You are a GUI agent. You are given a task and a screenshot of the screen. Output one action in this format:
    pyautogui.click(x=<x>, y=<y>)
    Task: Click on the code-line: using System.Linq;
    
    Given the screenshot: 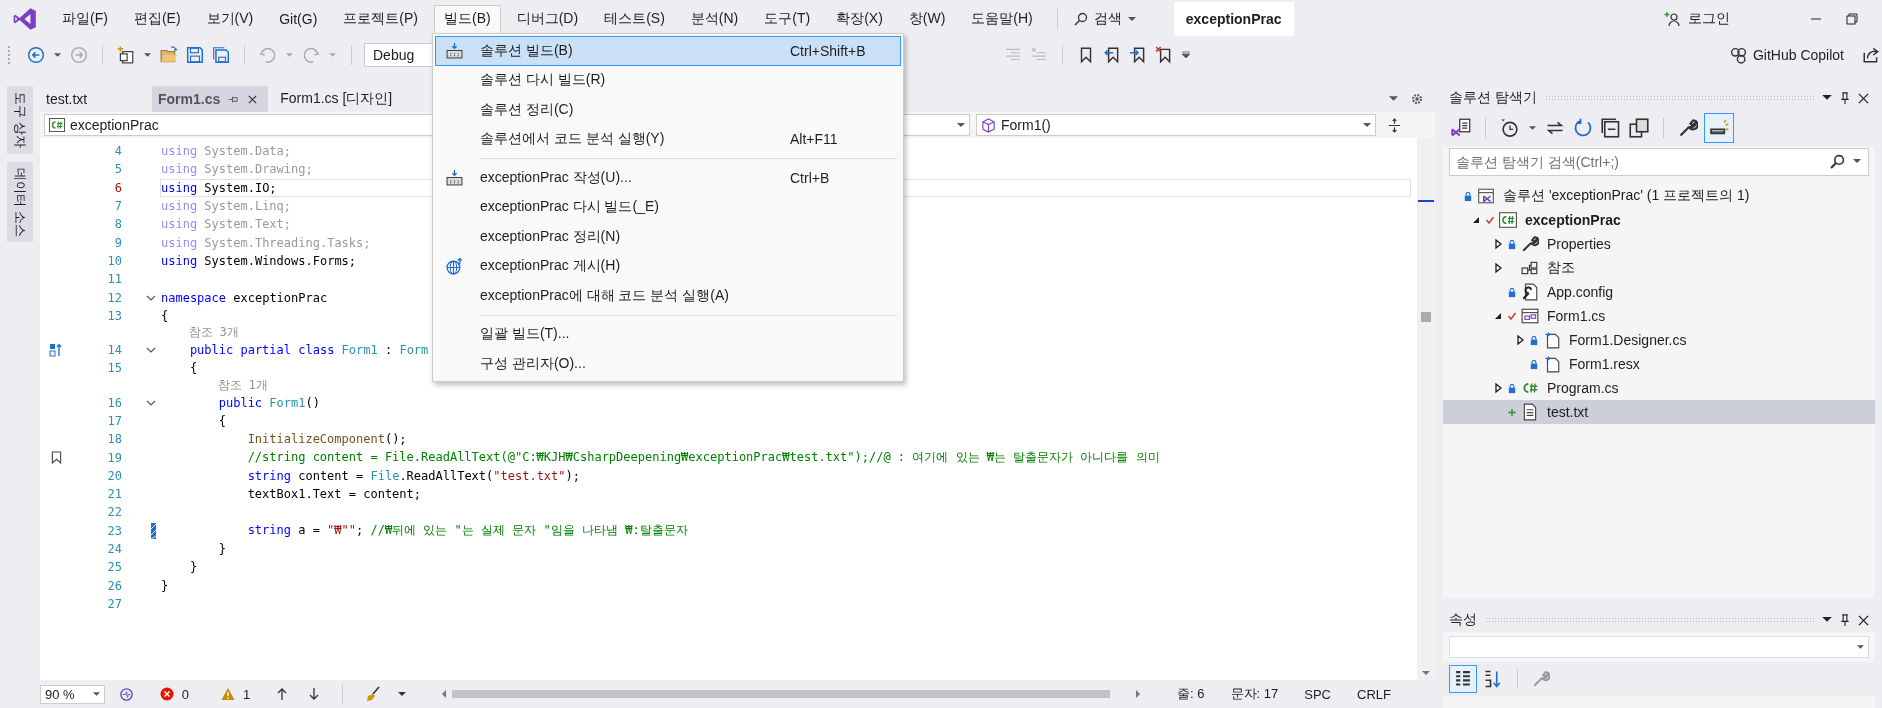 What is the action you would take?
    pyautogui.click(x=226, y=206)
    